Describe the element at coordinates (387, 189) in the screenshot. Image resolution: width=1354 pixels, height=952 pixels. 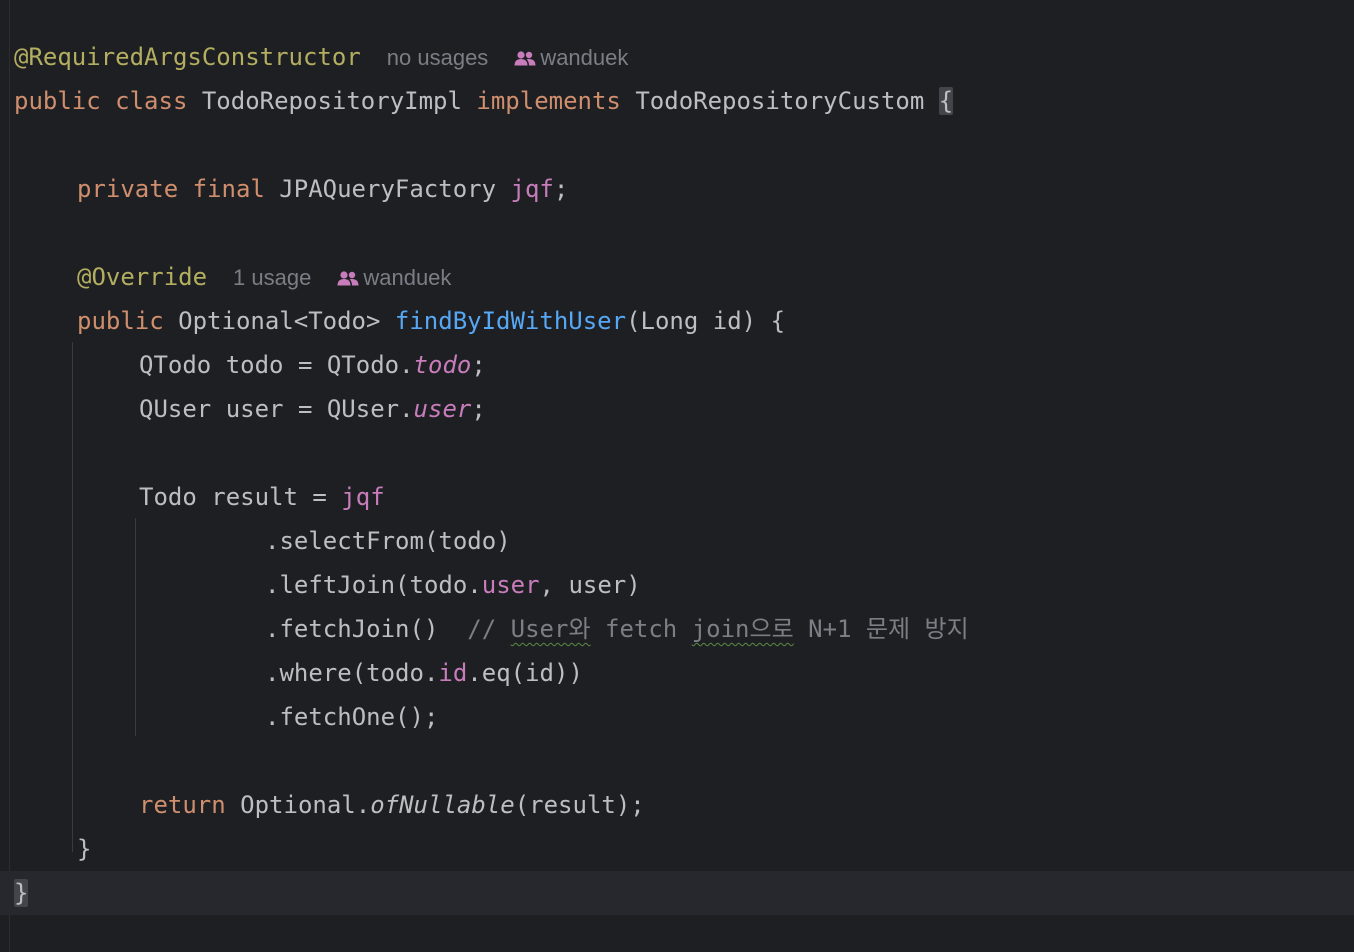
I see `code-token: JPAQueryFactory` at that location.